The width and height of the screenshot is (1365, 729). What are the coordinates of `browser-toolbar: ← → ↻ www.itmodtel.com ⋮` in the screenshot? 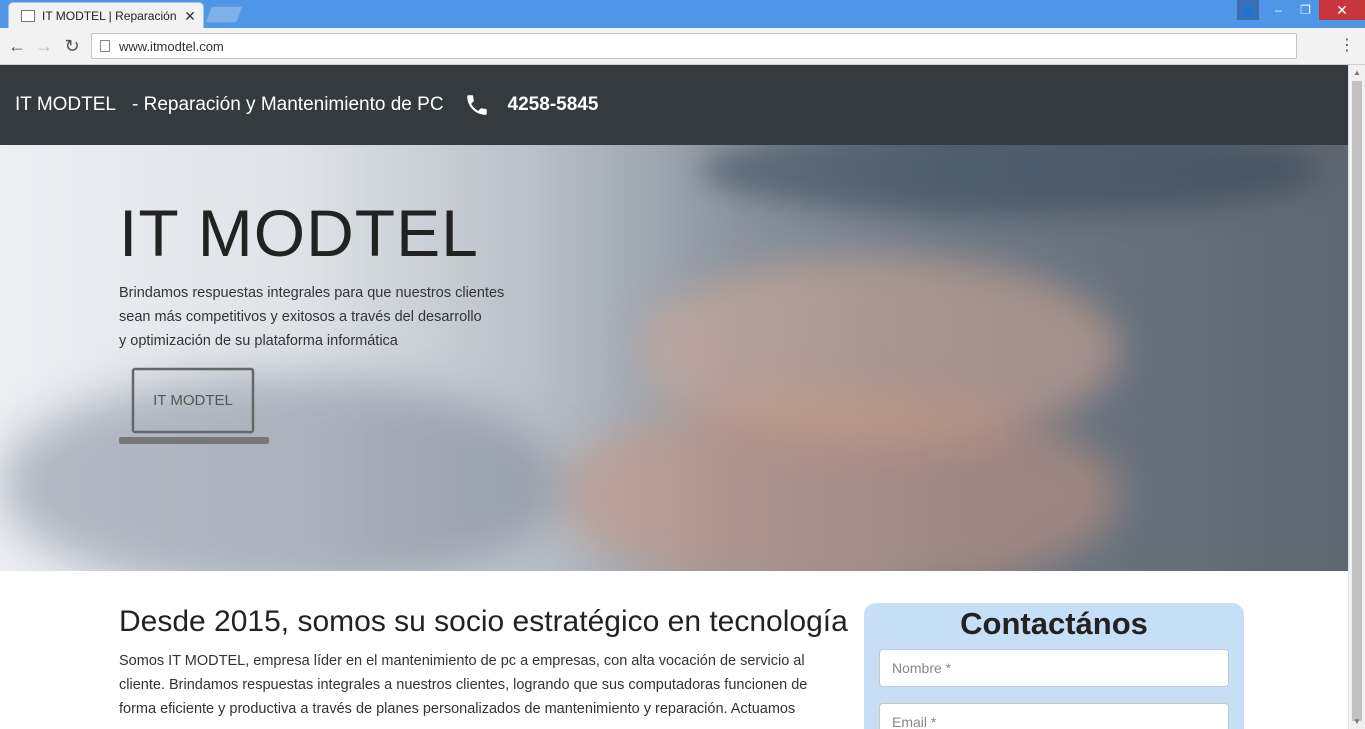 It's located at (682, 46).